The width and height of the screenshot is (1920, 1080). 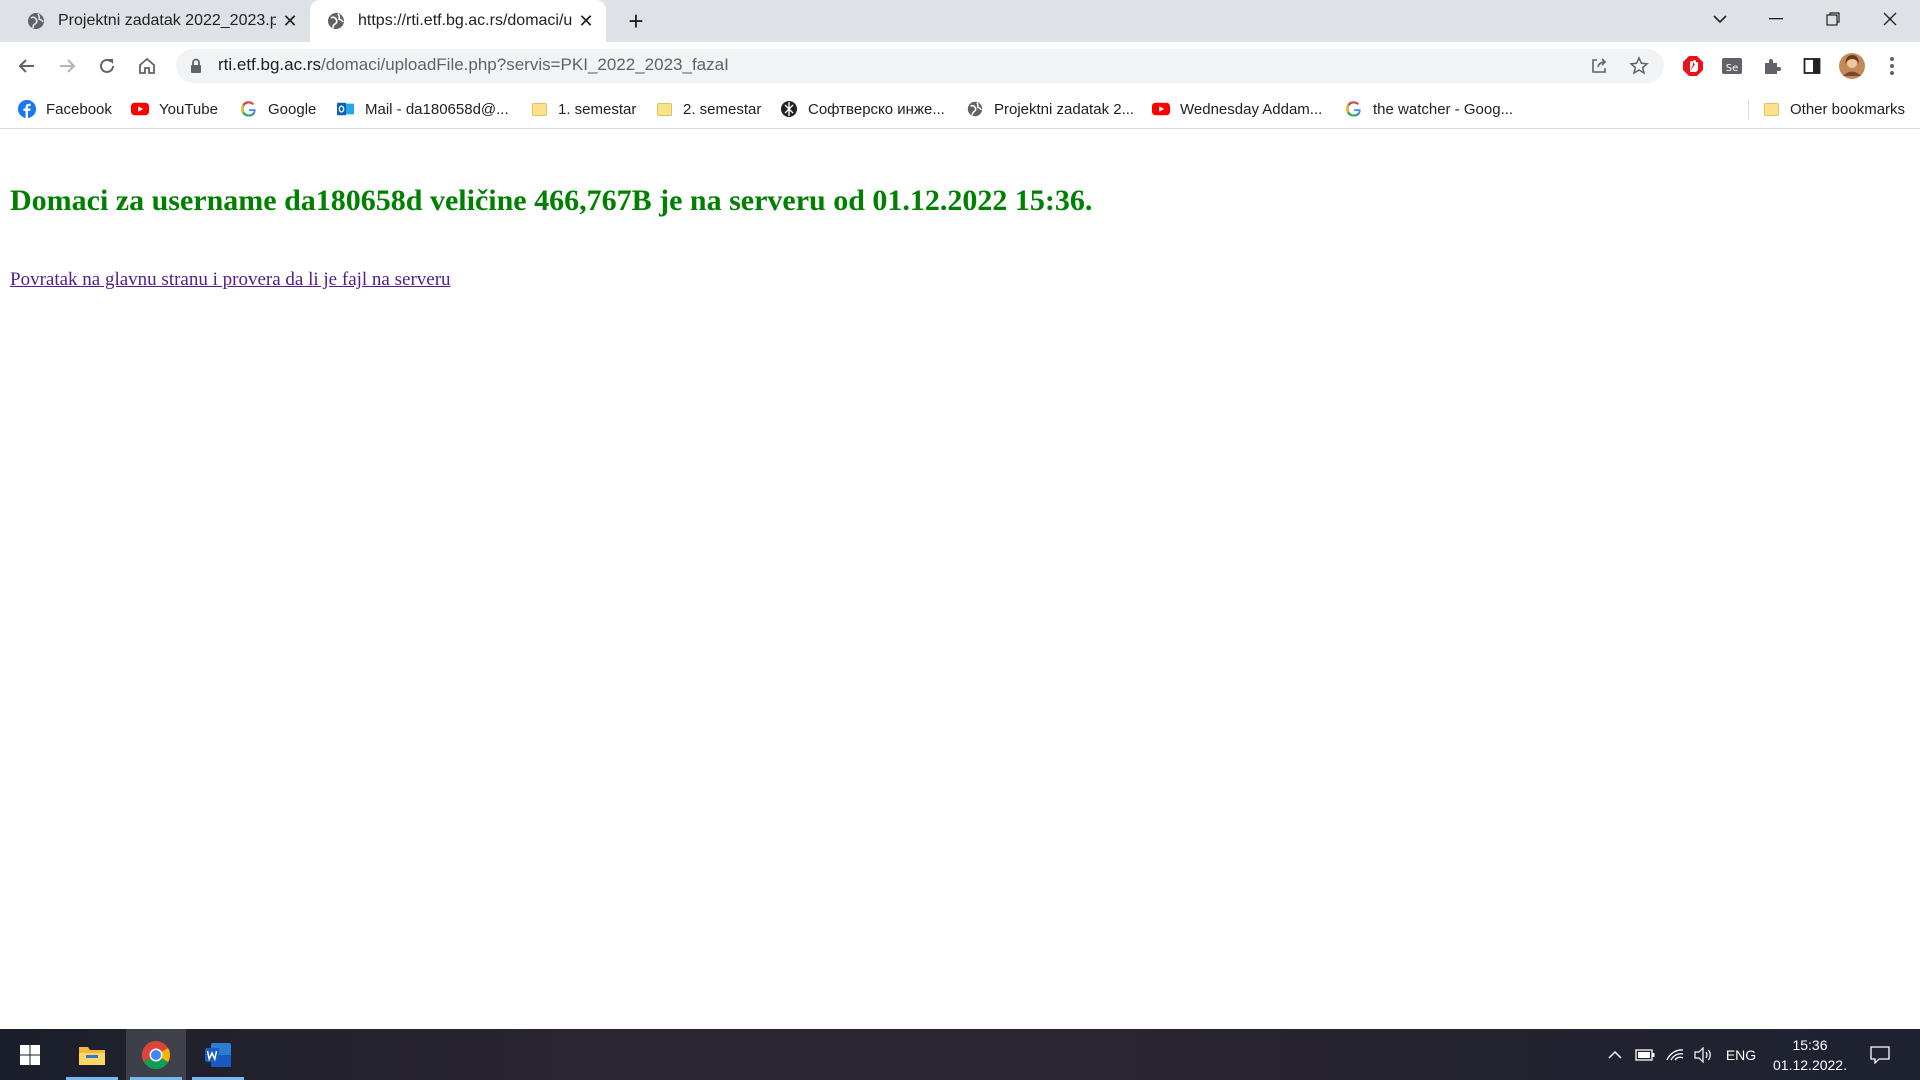 I want to click on close-window-icon, so click(x=1890, y=19).